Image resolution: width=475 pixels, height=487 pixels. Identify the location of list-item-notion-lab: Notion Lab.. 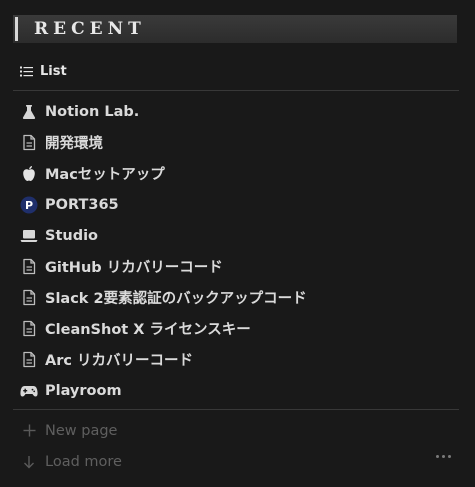
(236, 111).